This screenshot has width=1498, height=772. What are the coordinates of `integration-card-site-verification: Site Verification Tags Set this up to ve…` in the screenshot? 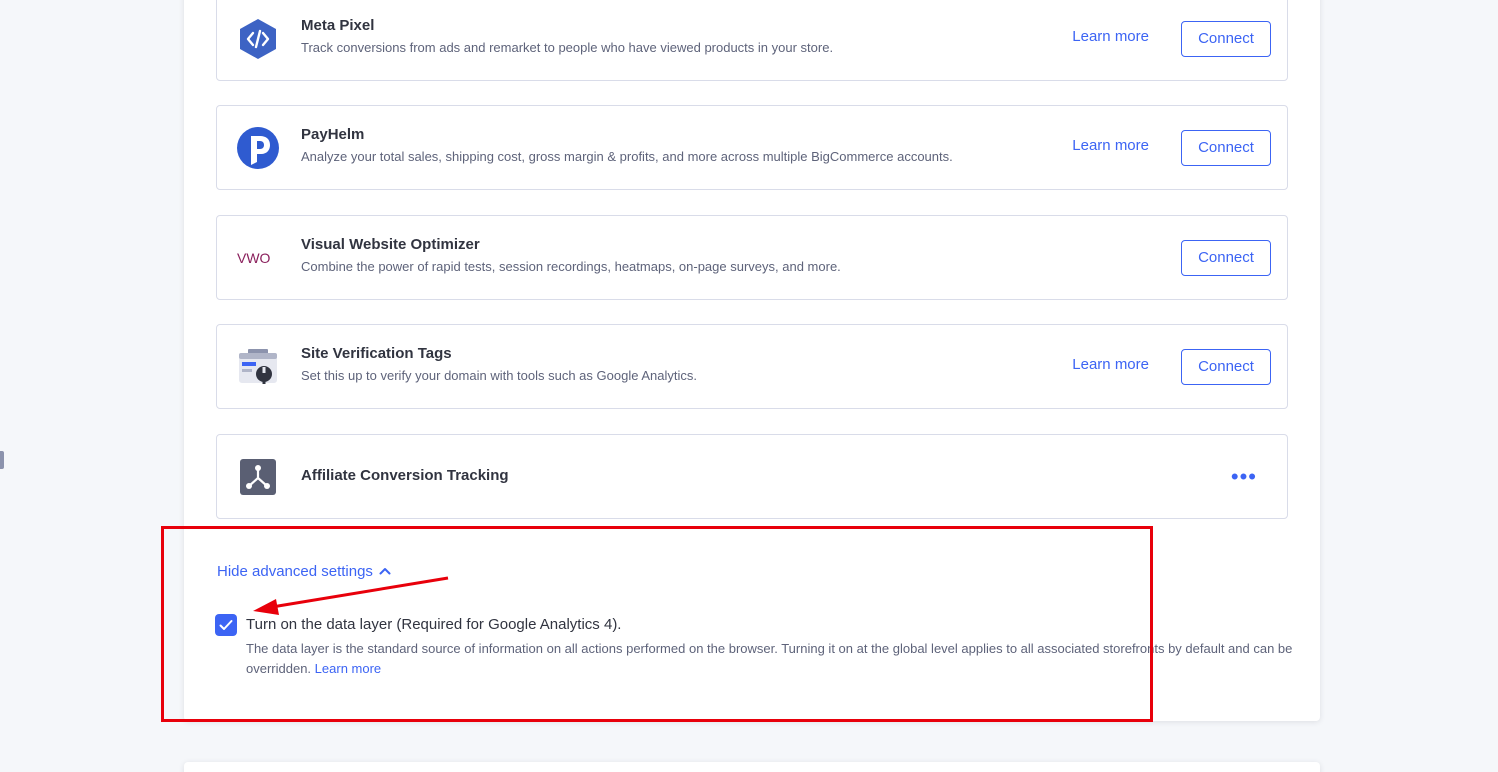 It's located at (752, 366).